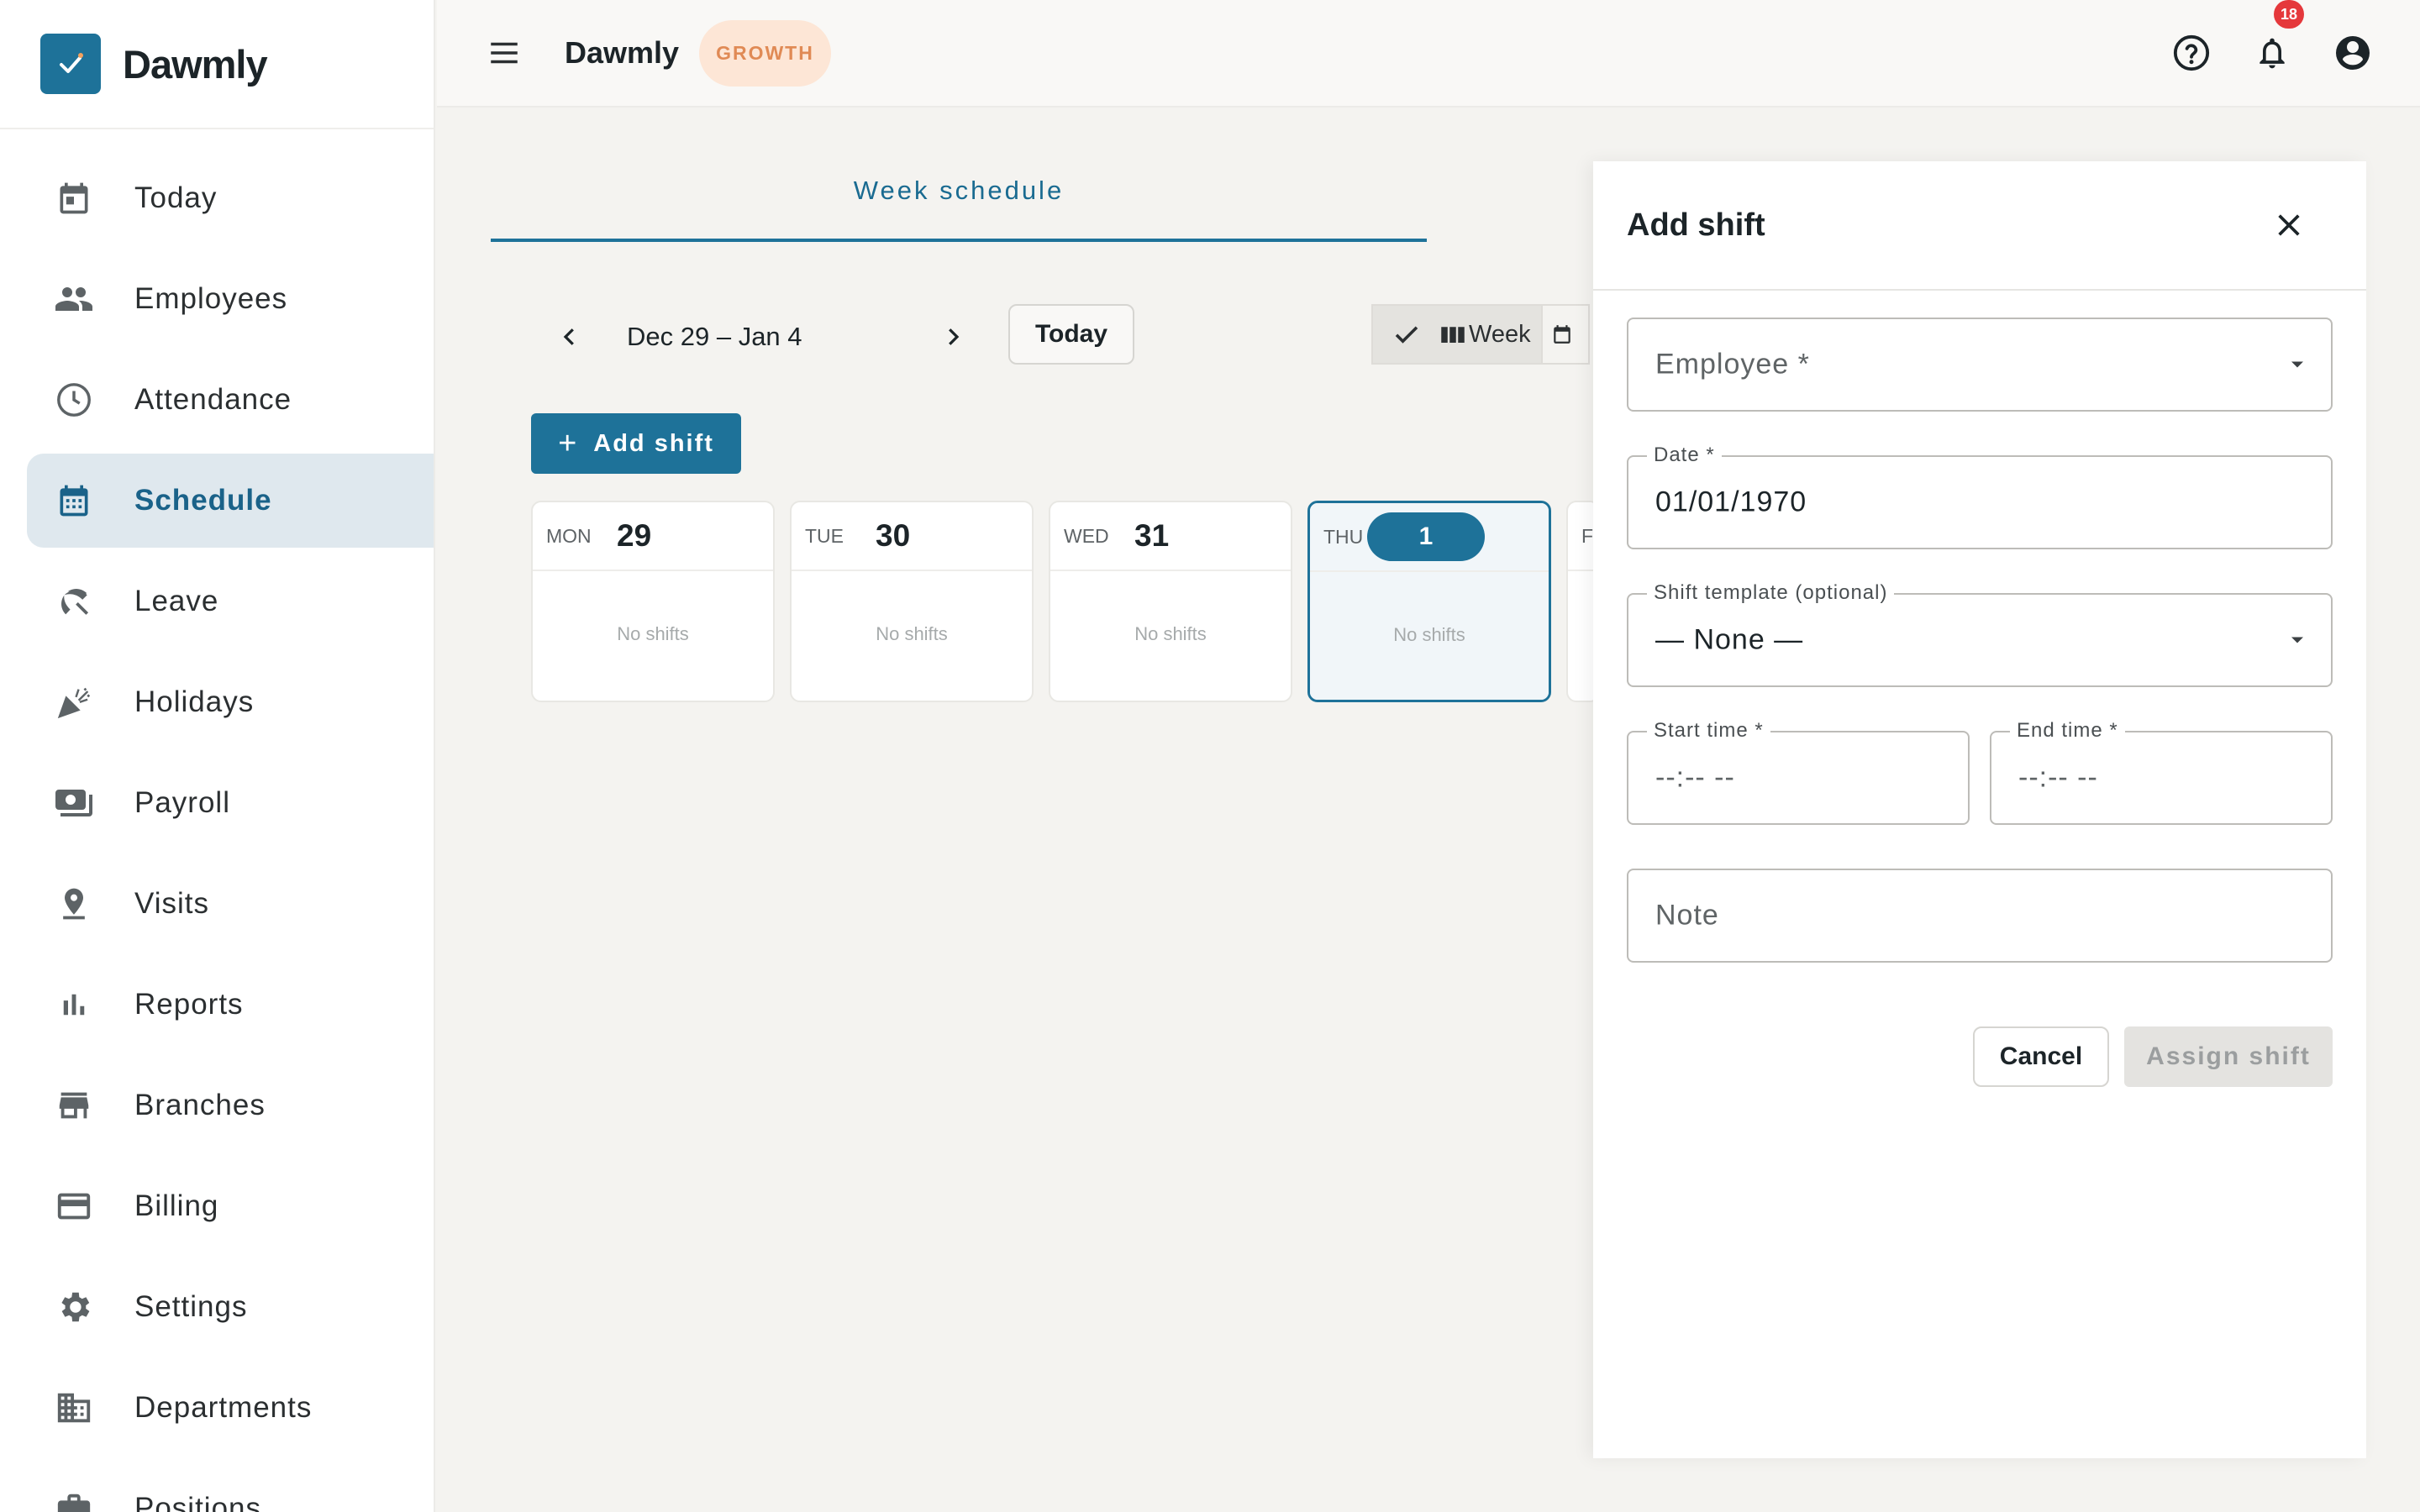 The image size is (2420, 1512). What do you see at coordinates (74, 400) in the screenshot?
I see `clock-icon` at bounding box center [74, 400].